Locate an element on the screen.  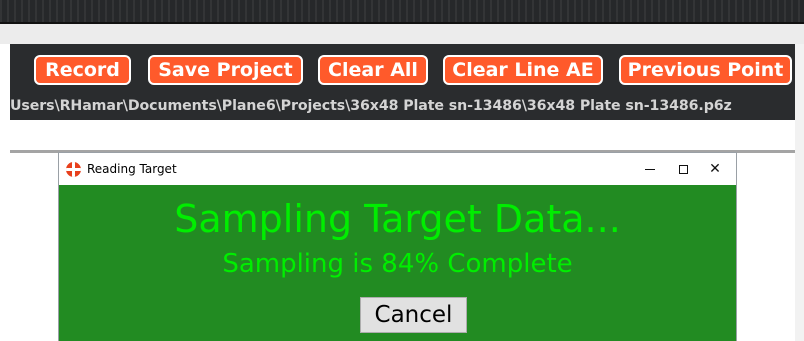
window-band is located at coordinates (402, 34).